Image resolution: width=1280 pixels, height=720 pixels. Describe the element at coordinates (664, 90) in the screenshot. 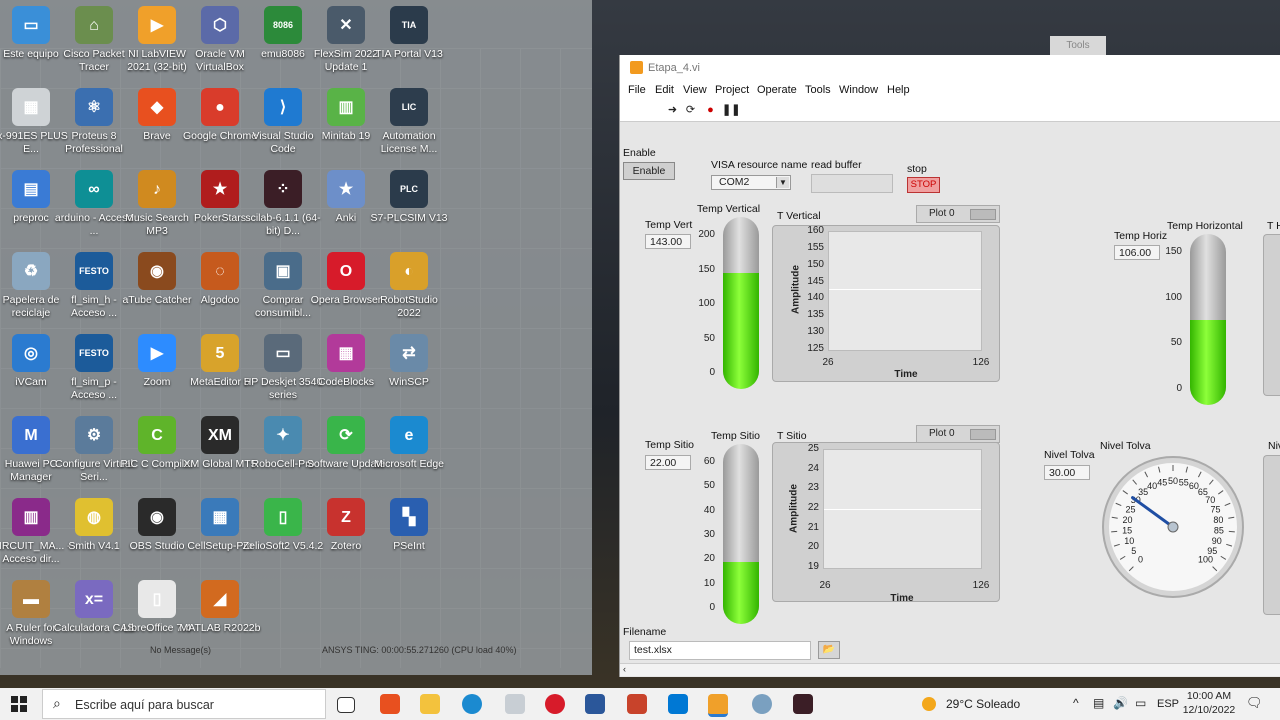

I see `menu-edit: Edit` at that location.